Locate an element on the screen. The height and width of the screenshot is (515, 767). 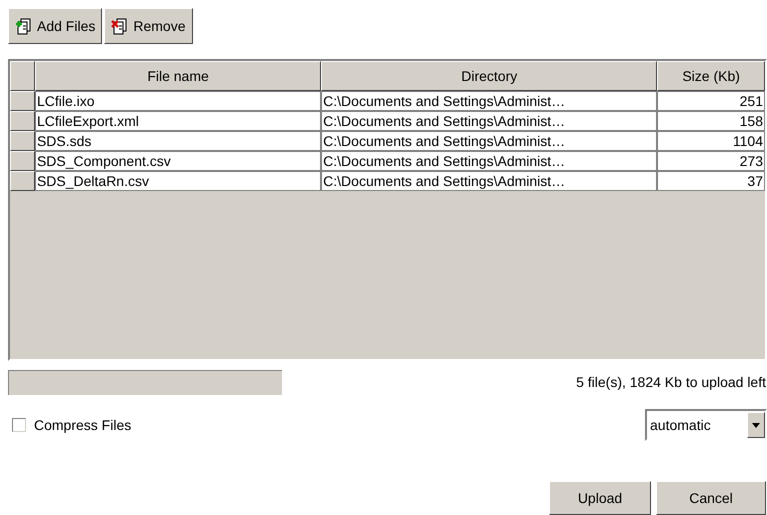
table-cell: SDS_Component.csv is located at coordinates (178, 161).